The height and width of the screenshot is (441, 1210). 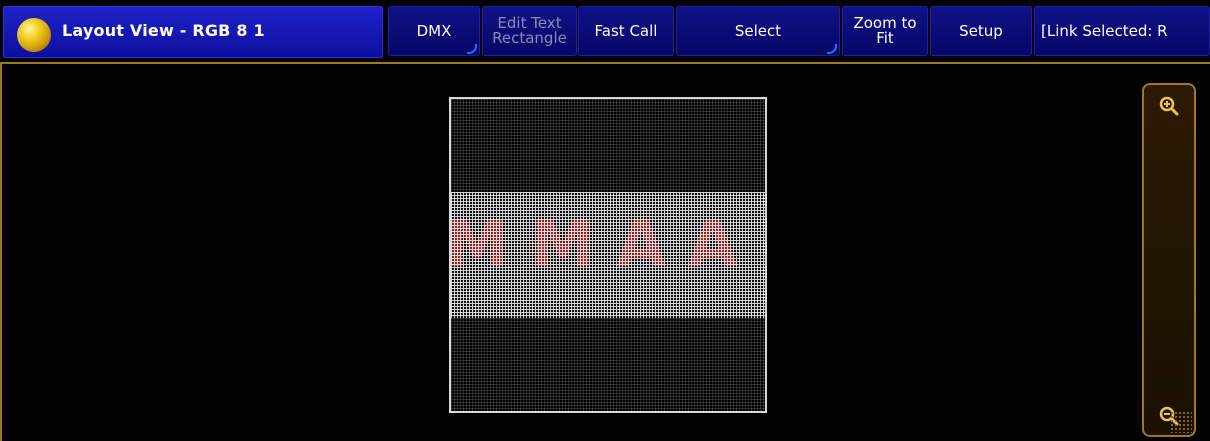 I want to click on window-title-panel: Layout View - RGB 8 1, so click(x=193, y=32).